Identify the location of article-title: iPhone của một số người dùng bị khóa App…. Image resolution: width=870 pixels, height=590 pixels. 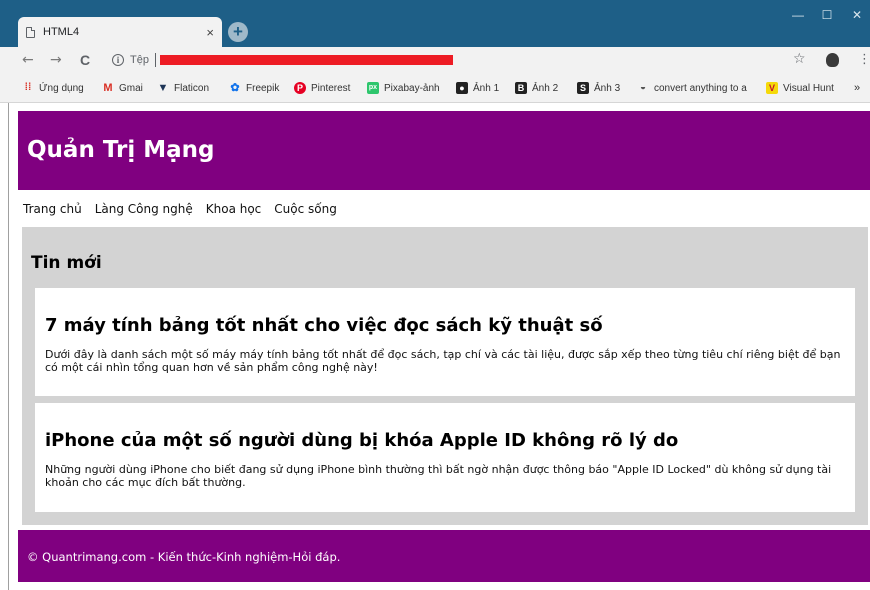
(361, 440).